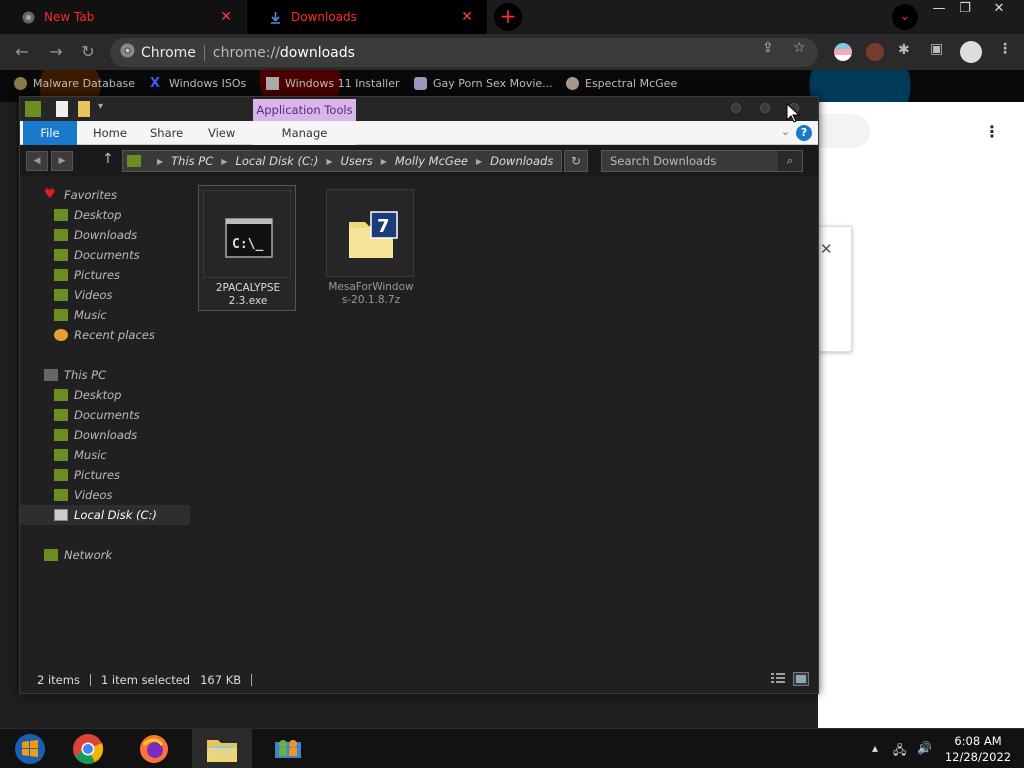 This screenshot has height=768, width=1024. Describe the element at coordinates (333, 83) in the screenshot. I see `bookmark-item: Windows 11 Installer` at that location.